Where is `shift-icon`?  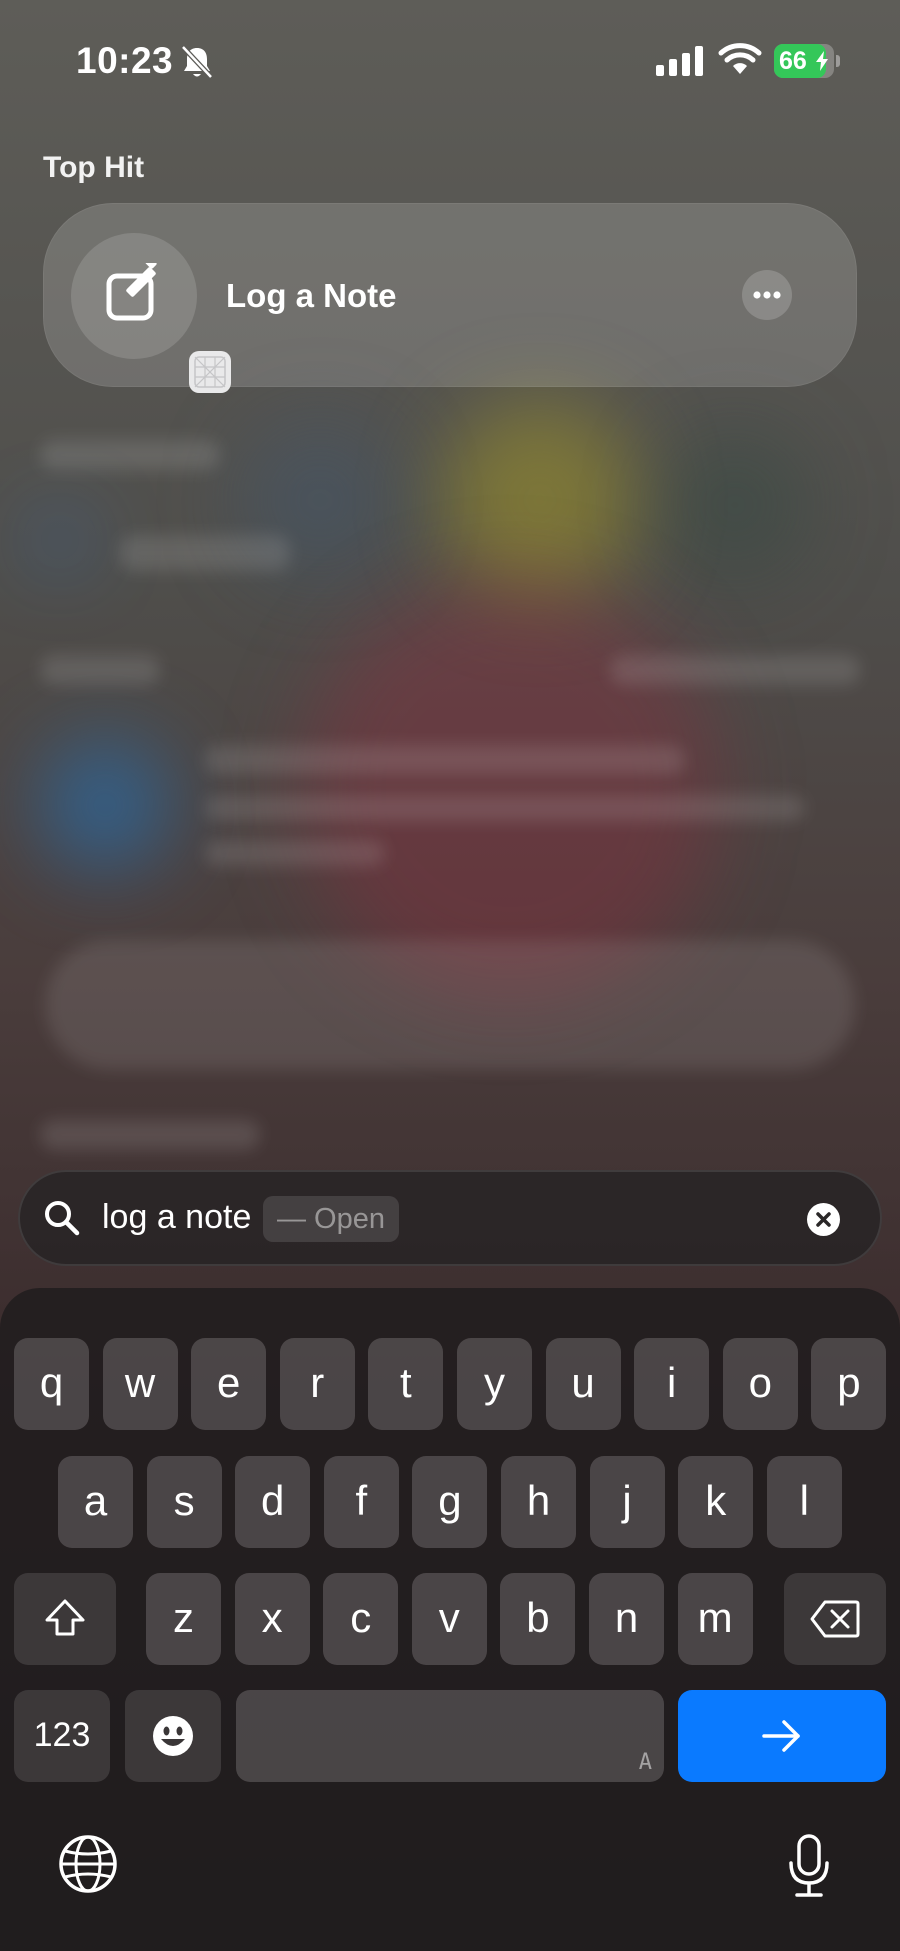 shift-icon is located at coordinates (65, 1617).